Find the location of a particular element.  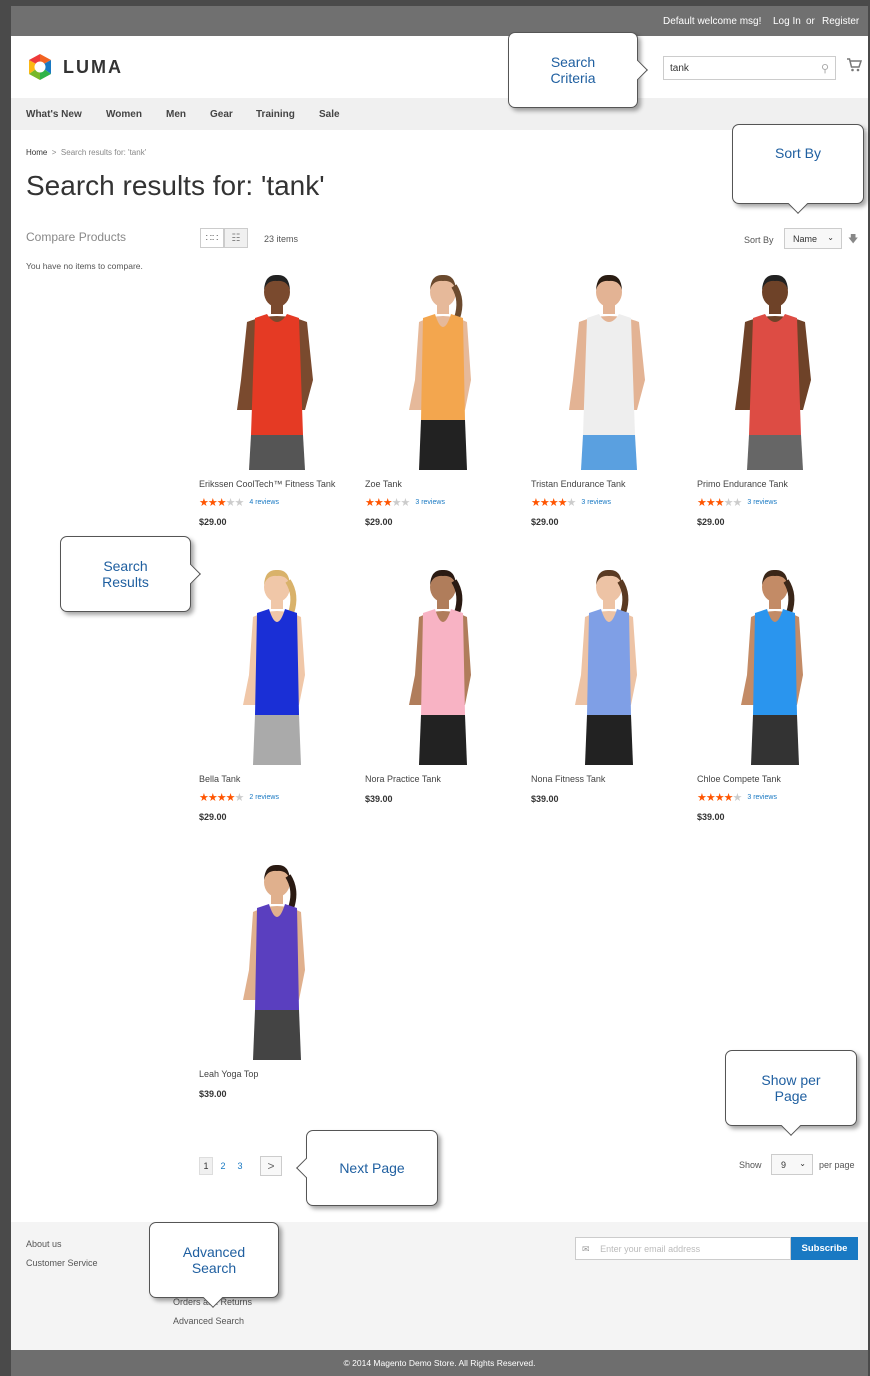

nav-item-training: Training is located at coordinates (275, 114).